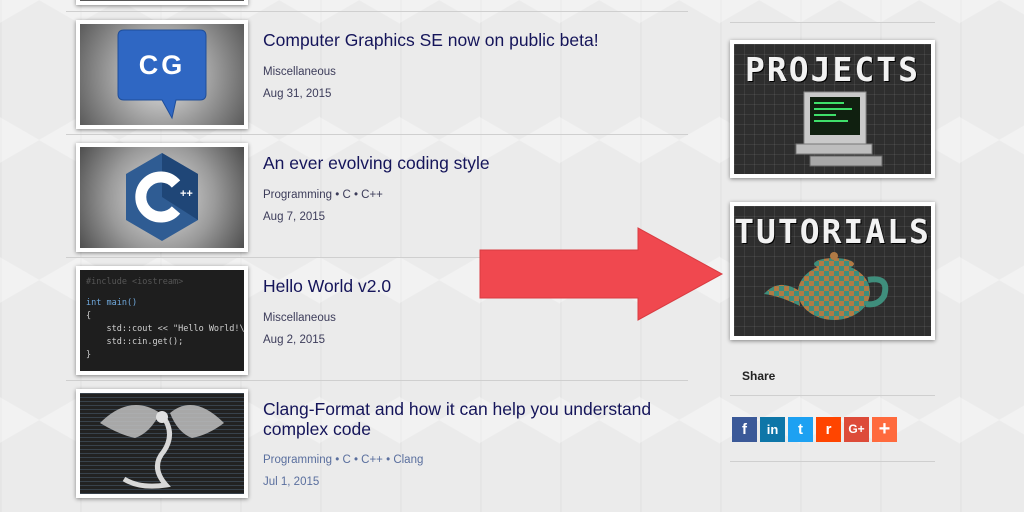  What do you see at coordinates (162, 447) in the screenshot?
I see `dragon-icon` at bounding box center [162, 447].